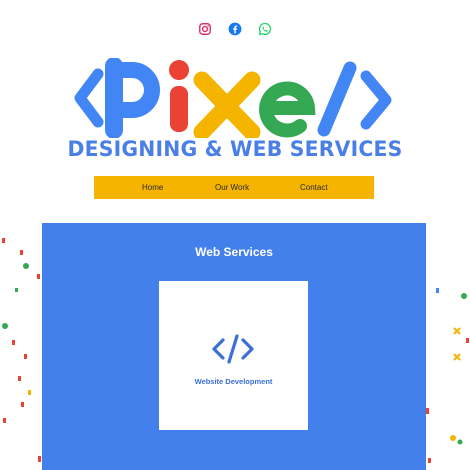  Describe the element at coordinates (235, 149) in the screenshot. I see `tagline: DESIGNING & WEB SERVICES` at that location.